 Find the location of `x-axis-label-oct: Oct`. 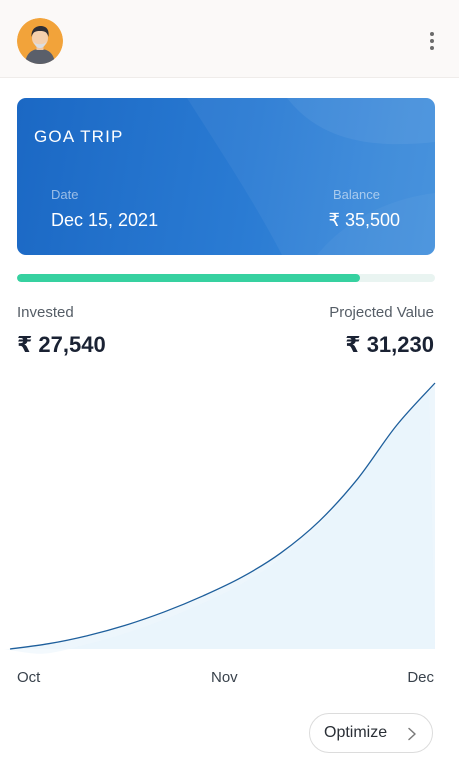

x-axis-label-oct: Oct is located at coordinates (29, 677).